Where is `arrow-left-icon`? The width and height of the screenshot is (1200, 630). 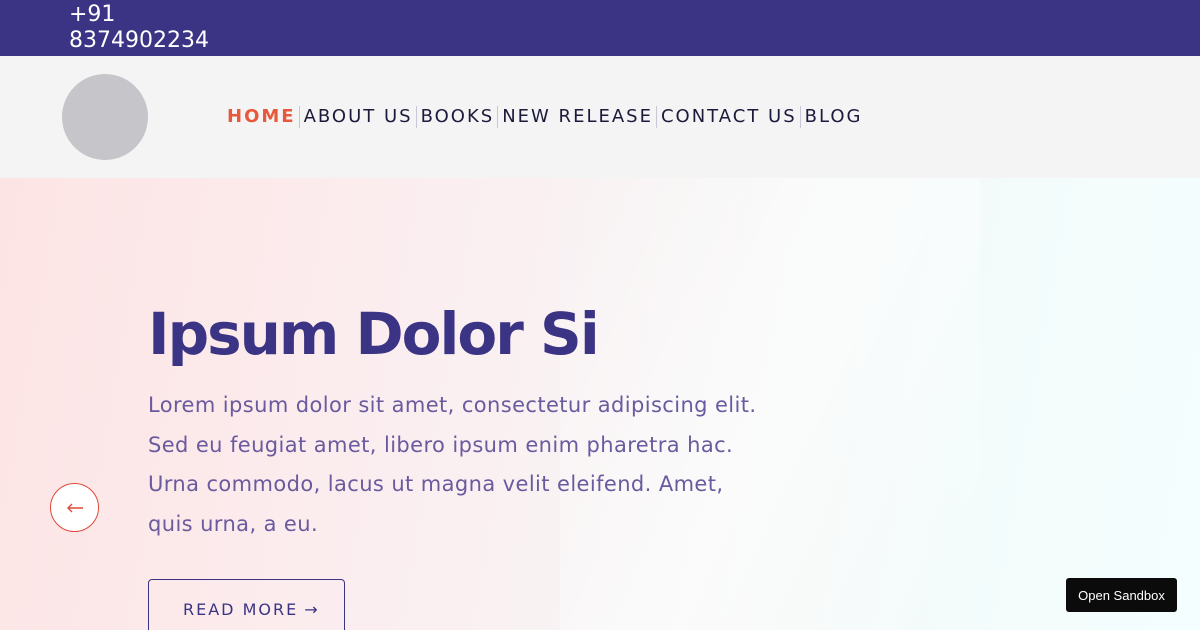
arrow-left-icon is located at coordinates (74, 507).